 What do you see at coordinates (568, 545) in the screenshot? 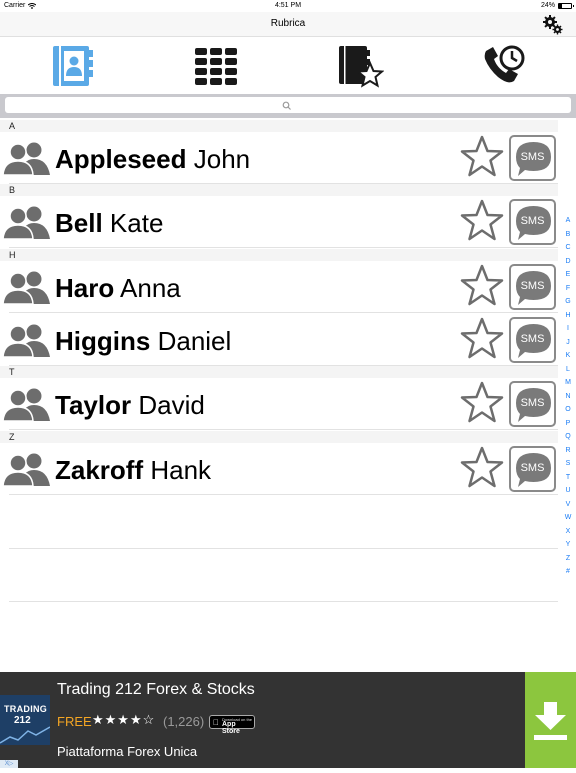
I see `index-letter: Y` at bounding box center [568, 545].